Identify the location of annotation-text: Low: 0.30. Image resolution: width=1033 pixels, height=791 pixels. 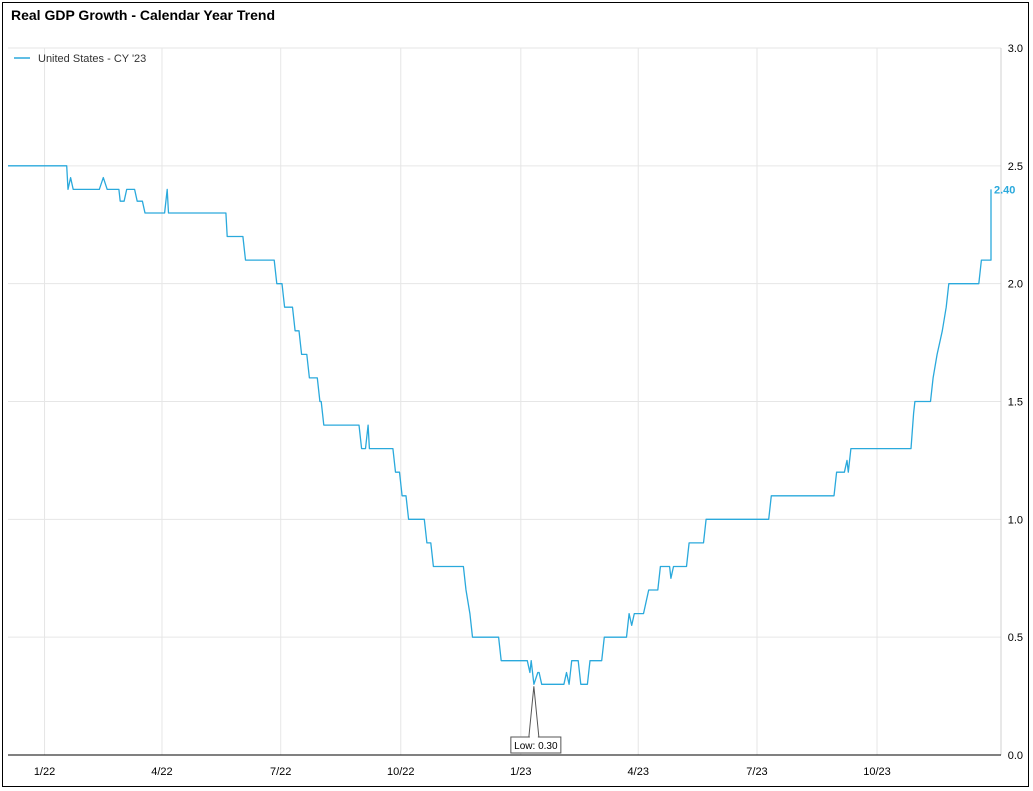
(536, 746).